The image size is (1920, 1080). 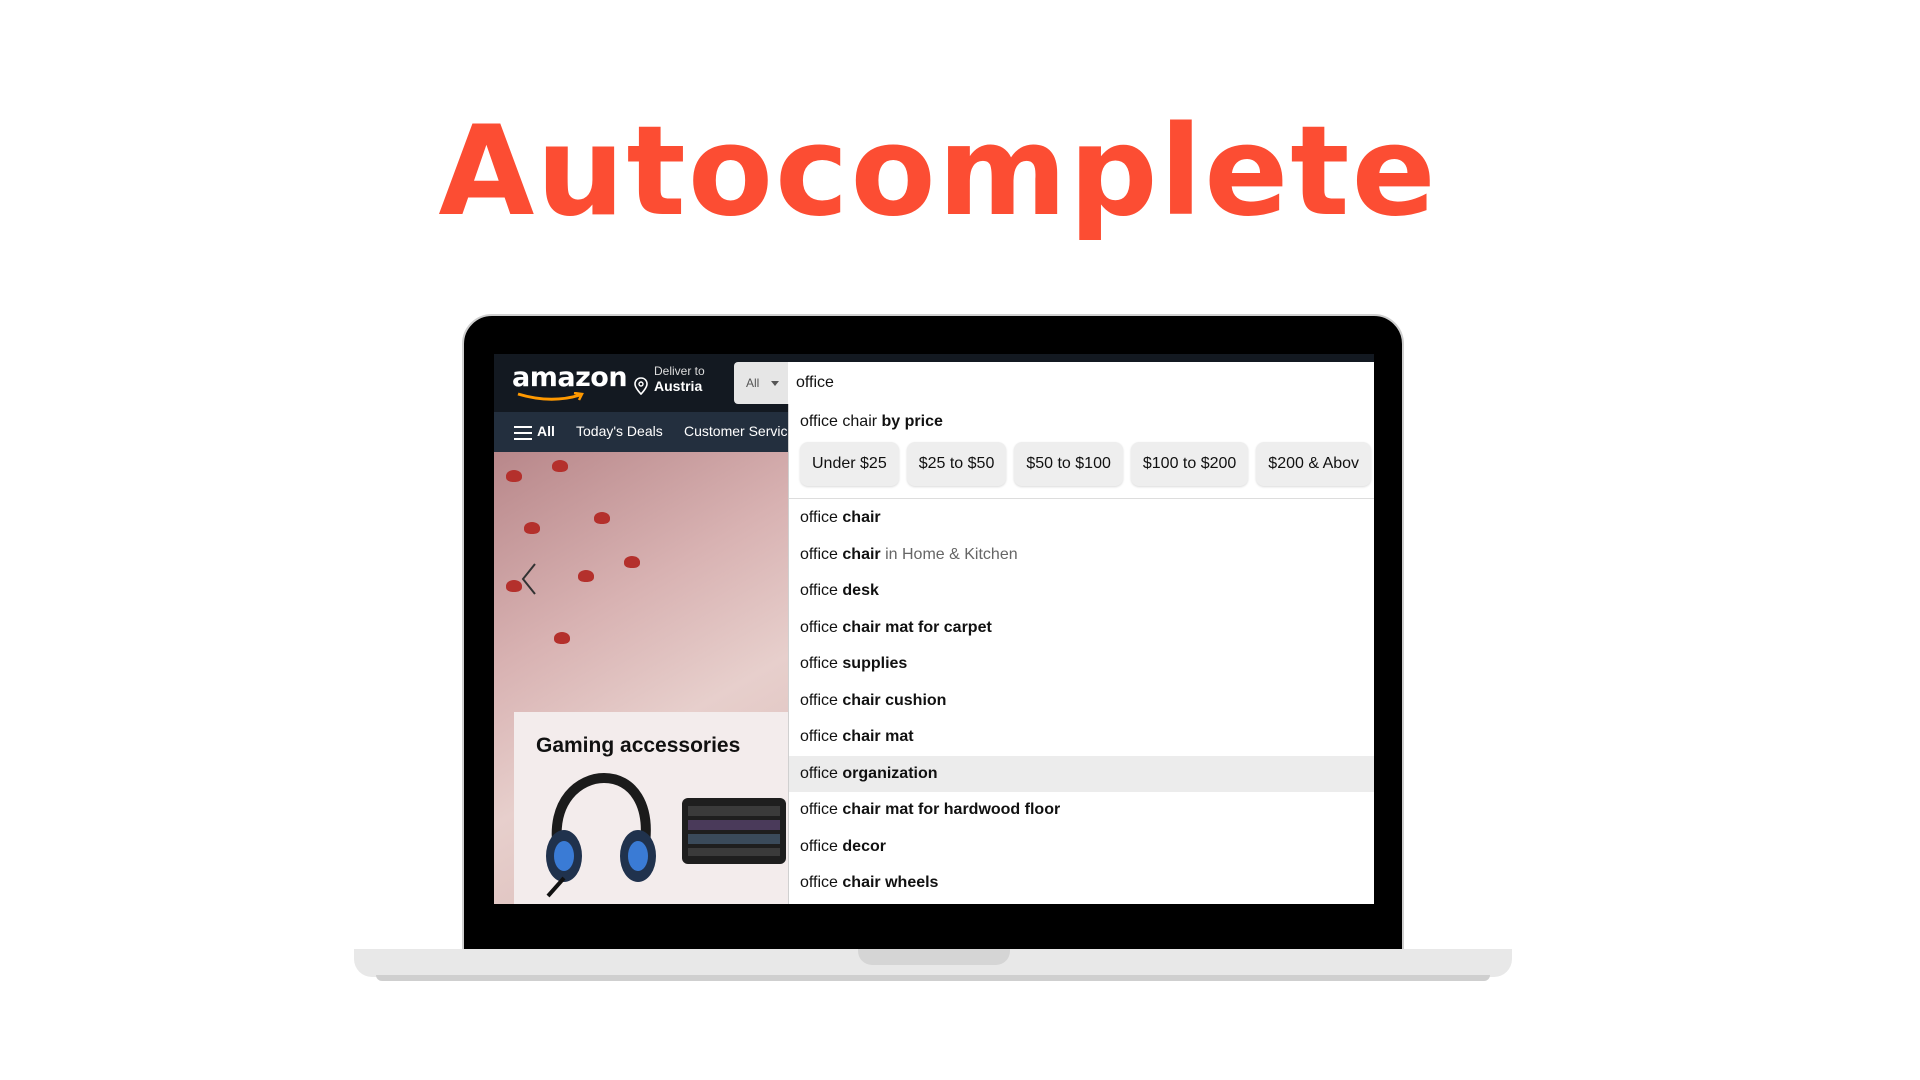 I want to click on suggestion-item: office chair mat for carpet, so click(x=1081, y=628).